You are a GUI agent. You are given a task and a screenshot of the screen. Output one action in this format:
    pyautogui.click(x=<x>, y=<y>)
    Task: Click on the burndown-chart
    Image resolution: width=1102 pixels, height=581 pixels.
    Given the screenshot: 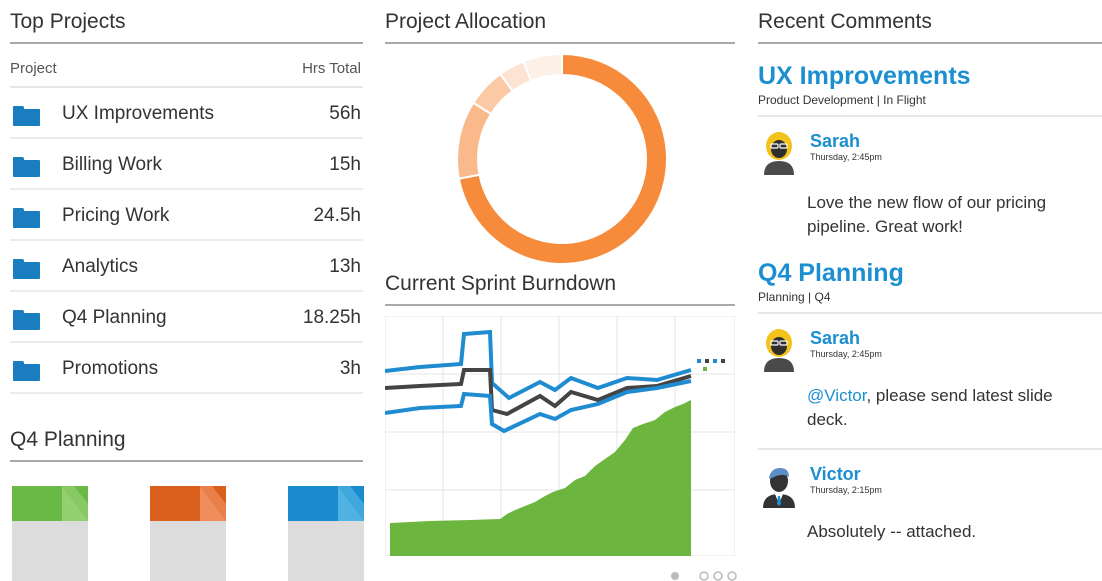 What is the action you would take?
    pyautogui.click(x=560, y=431)
    